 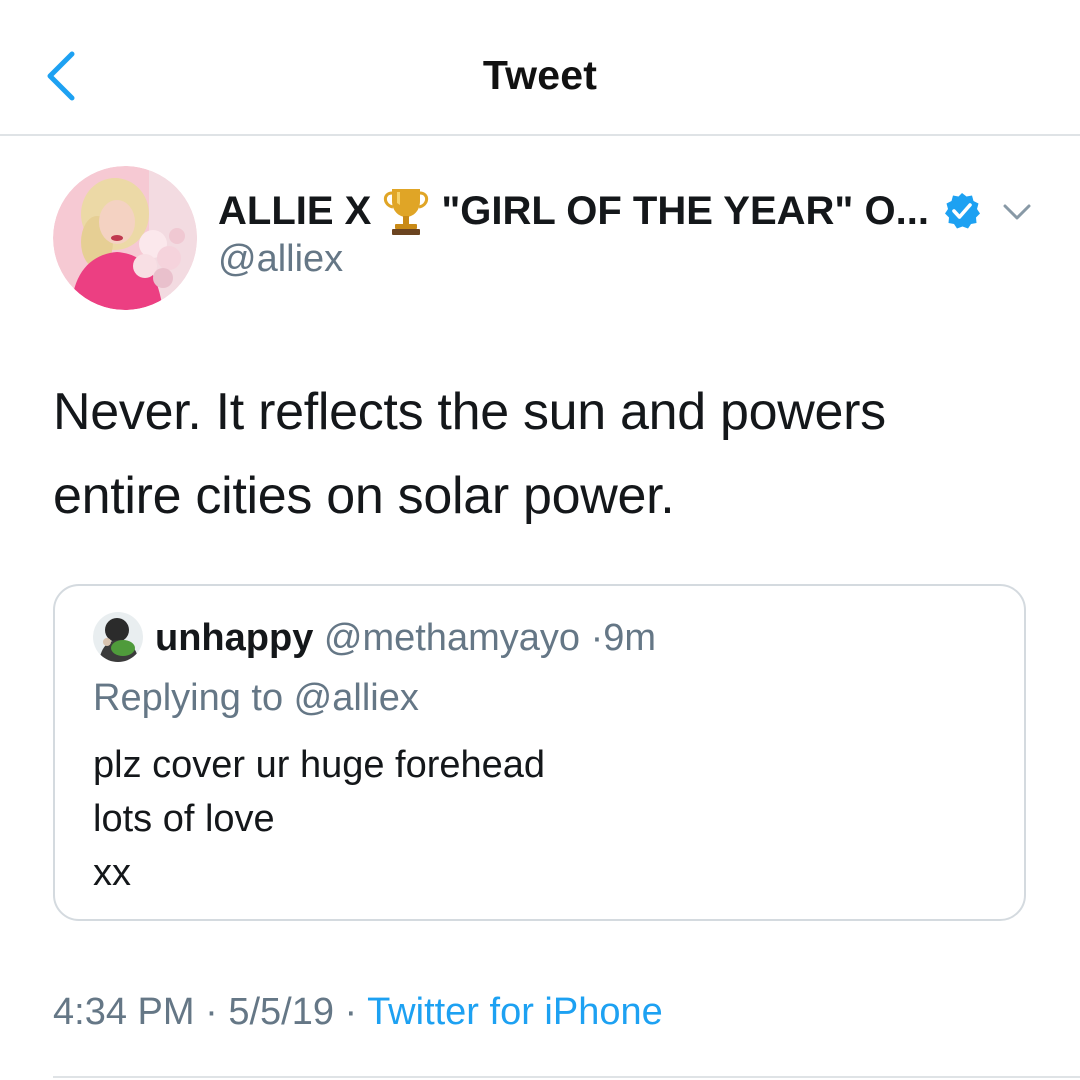 I want to click on tweet-text-line: entire cities on solar power., so click(x=364, y=496).